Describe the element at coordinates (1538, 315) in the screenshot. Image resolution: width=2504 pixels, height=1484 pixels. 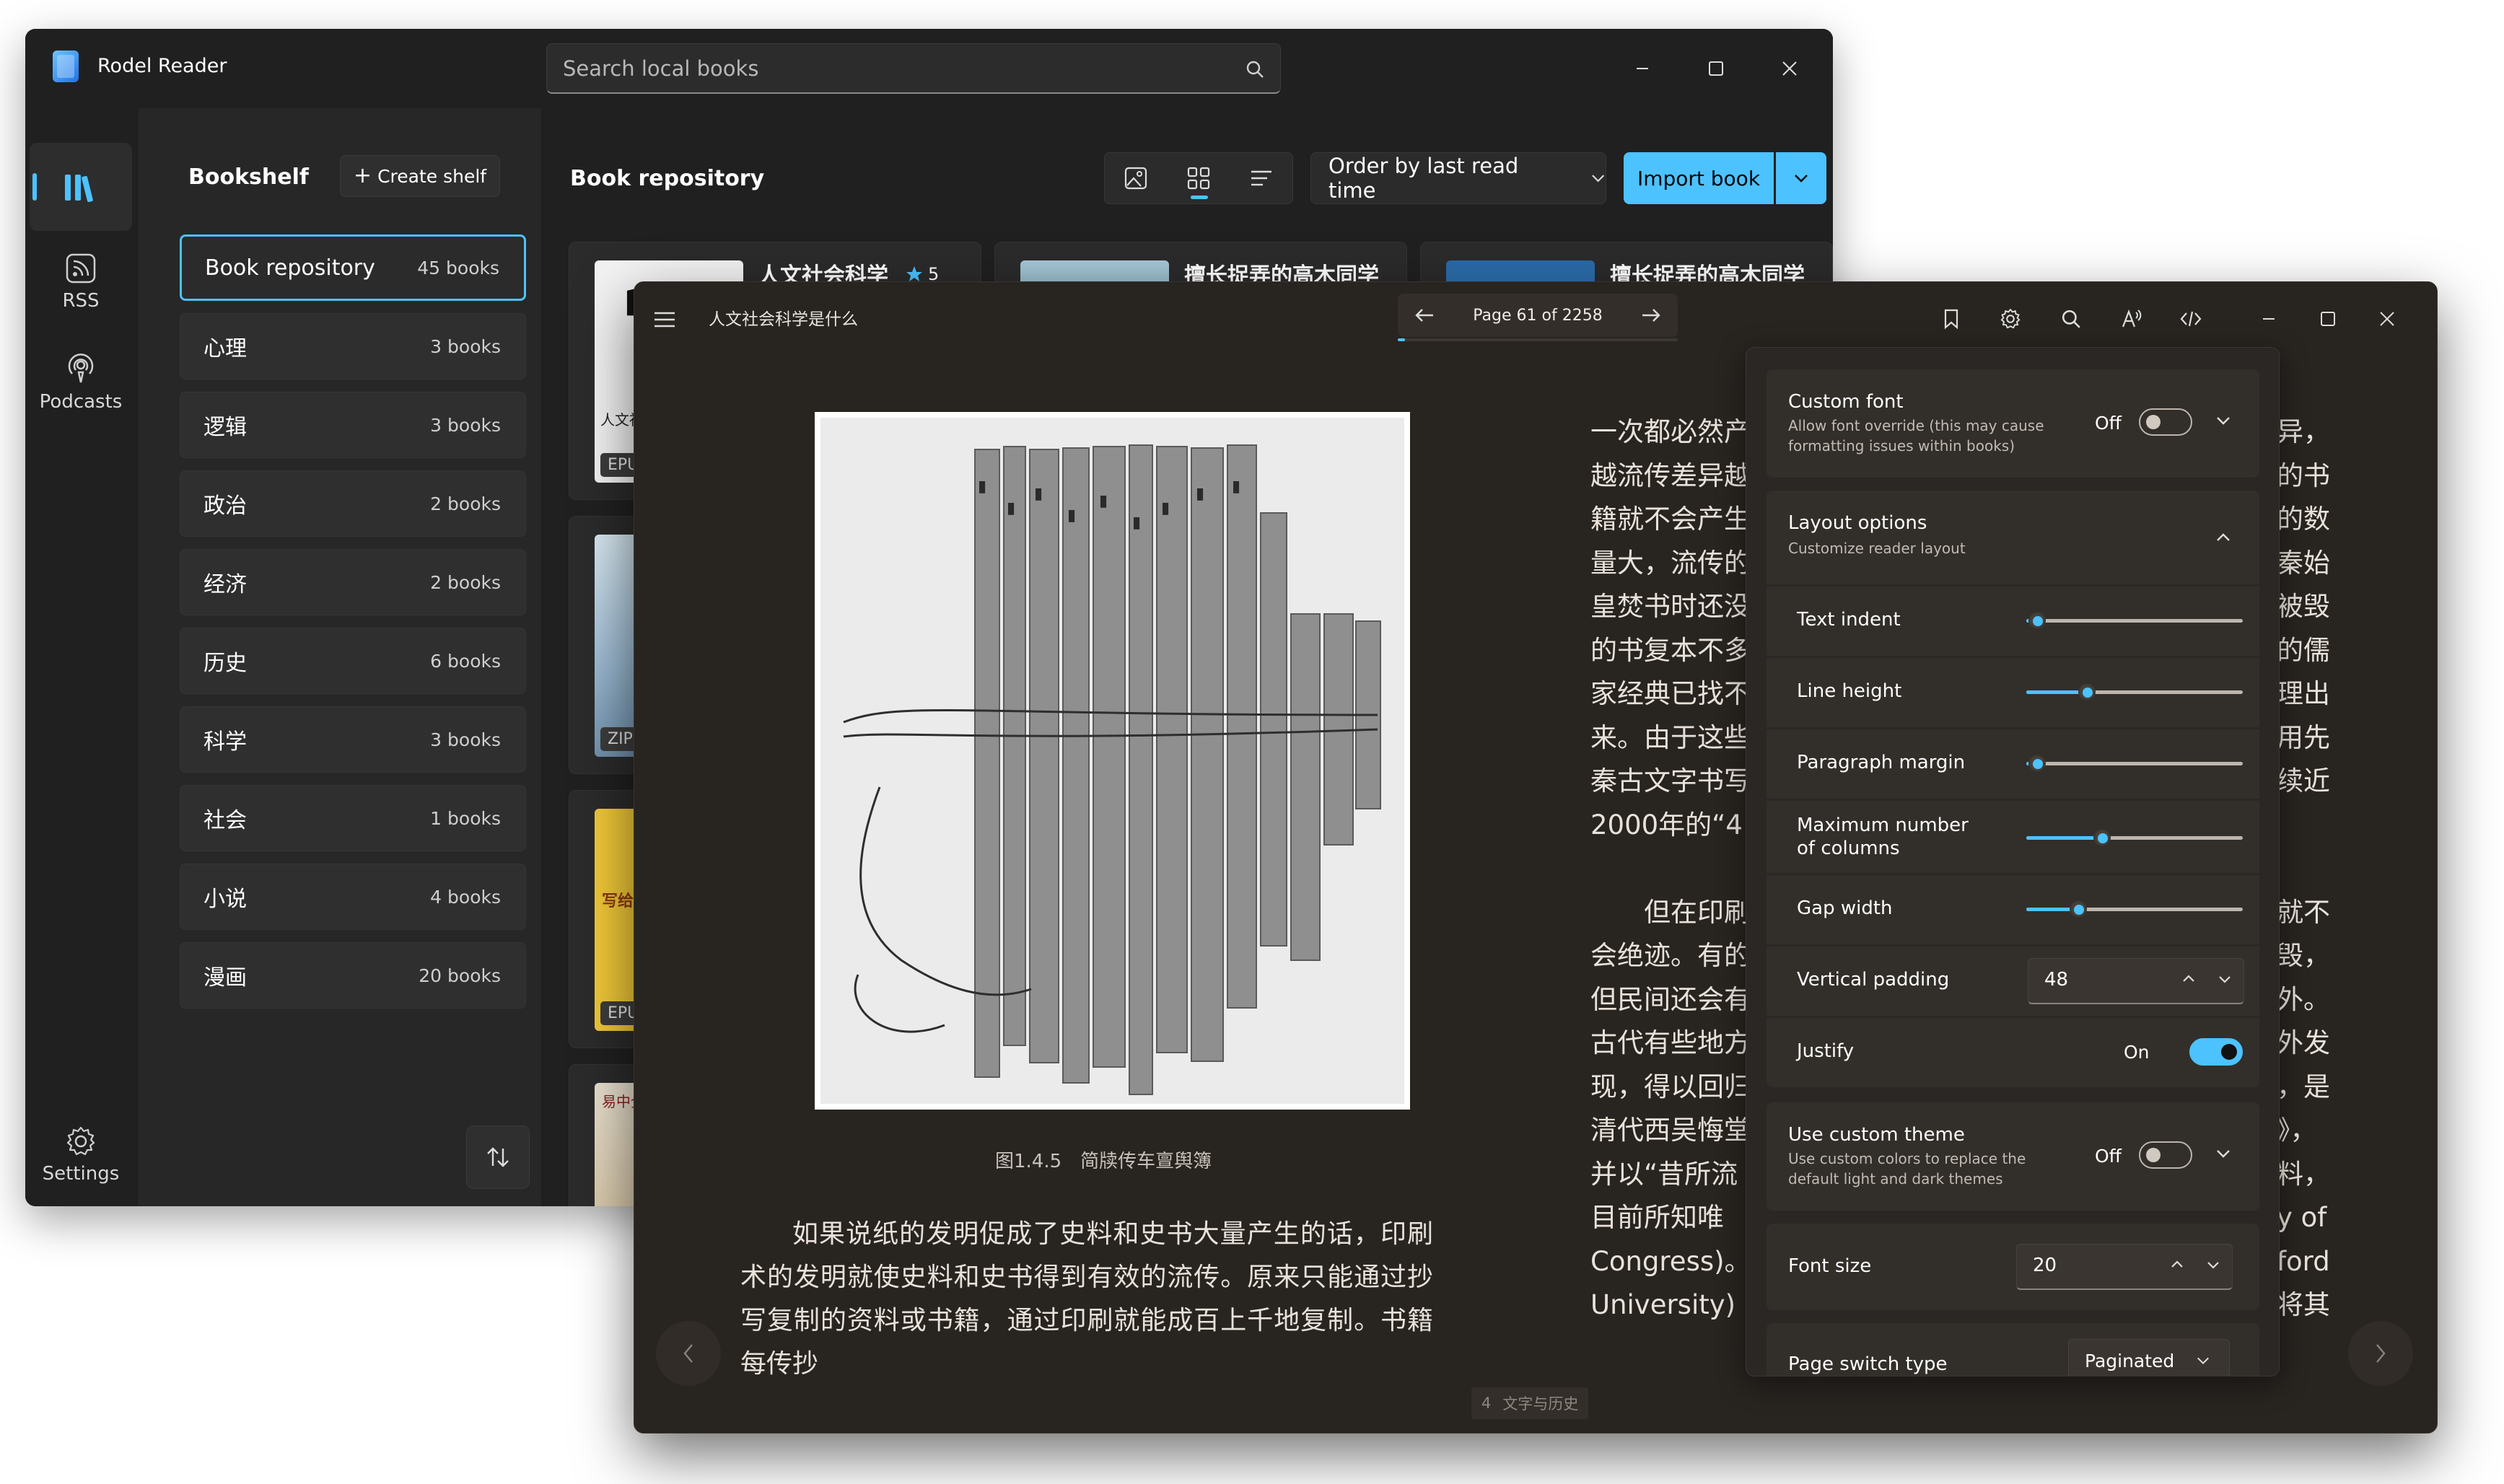
I see `page-navigator: Page 61 of 2258` at that location.